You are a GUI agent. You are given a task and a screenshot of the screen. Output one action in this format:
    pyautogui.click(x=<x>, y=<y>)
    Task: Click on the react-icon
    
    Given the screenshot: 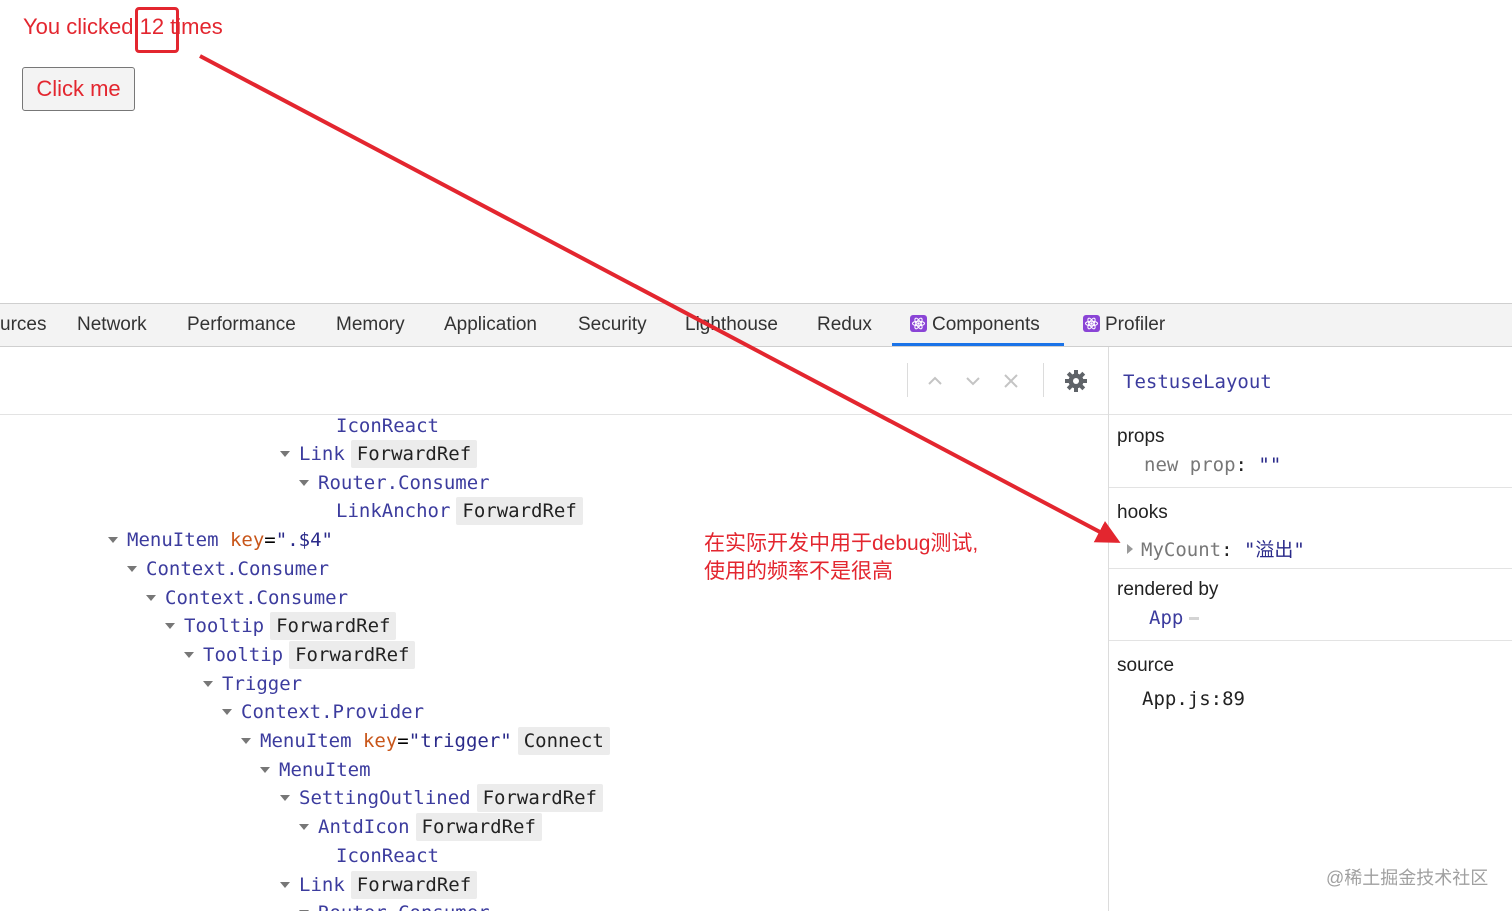 What is the action you would take?
    pyautogui.click(x=1091, y=323)
    